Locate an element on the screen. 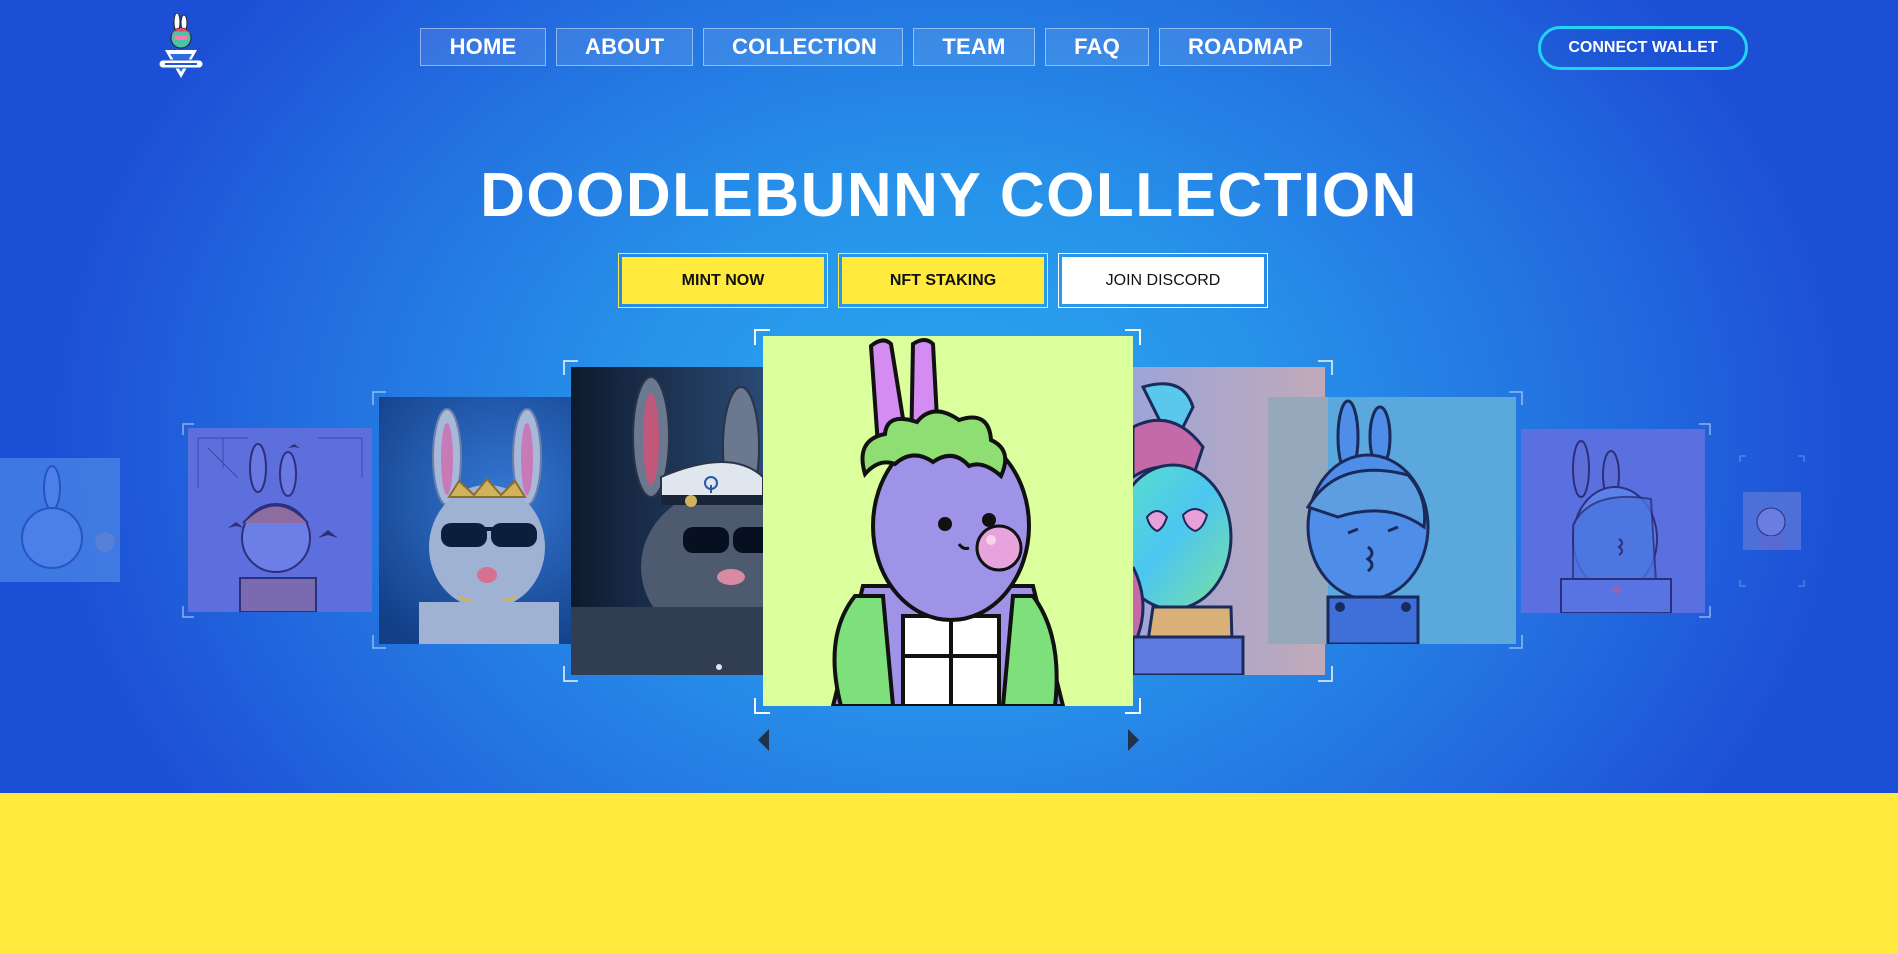 The width and height of the screenshot is (1898, 954). arrow-right-icon is located at coordinates (1133, 740).